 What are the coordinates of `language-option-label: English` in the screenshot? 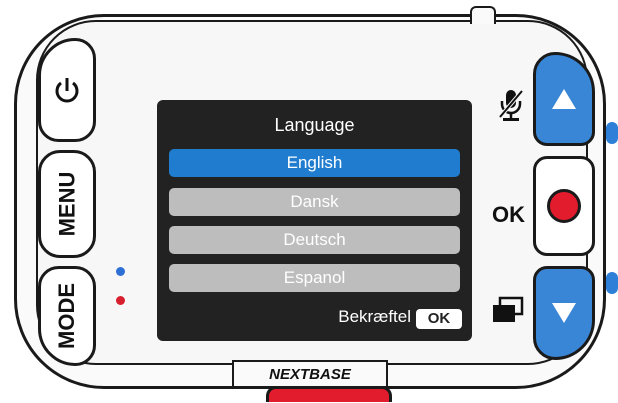 It's located at (314, 162).